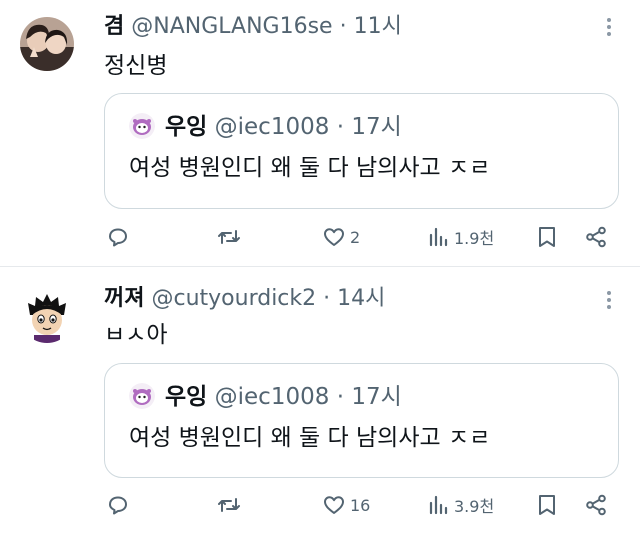 The height and width of the screenshot is (545, 640). What do you see at coordinates (124, 298) in the screenshot?
I see `display-name: 꺼져` at bounding box center [124, 298].